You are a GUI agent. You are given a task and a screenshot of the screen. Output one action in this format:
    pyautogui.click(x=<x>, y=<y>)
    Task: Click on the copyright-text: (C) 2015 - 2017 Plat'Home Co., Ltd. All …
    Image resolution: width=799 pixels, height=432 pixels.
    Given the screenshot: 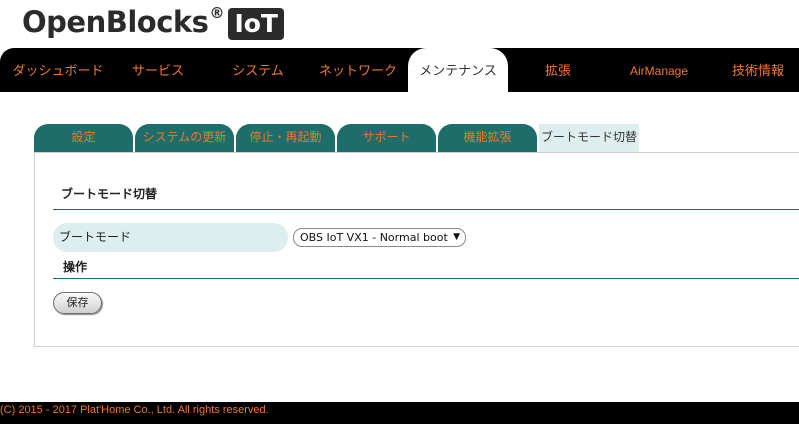 What is the action you would take?
    pyautogui.click(x=134, y=410)
    